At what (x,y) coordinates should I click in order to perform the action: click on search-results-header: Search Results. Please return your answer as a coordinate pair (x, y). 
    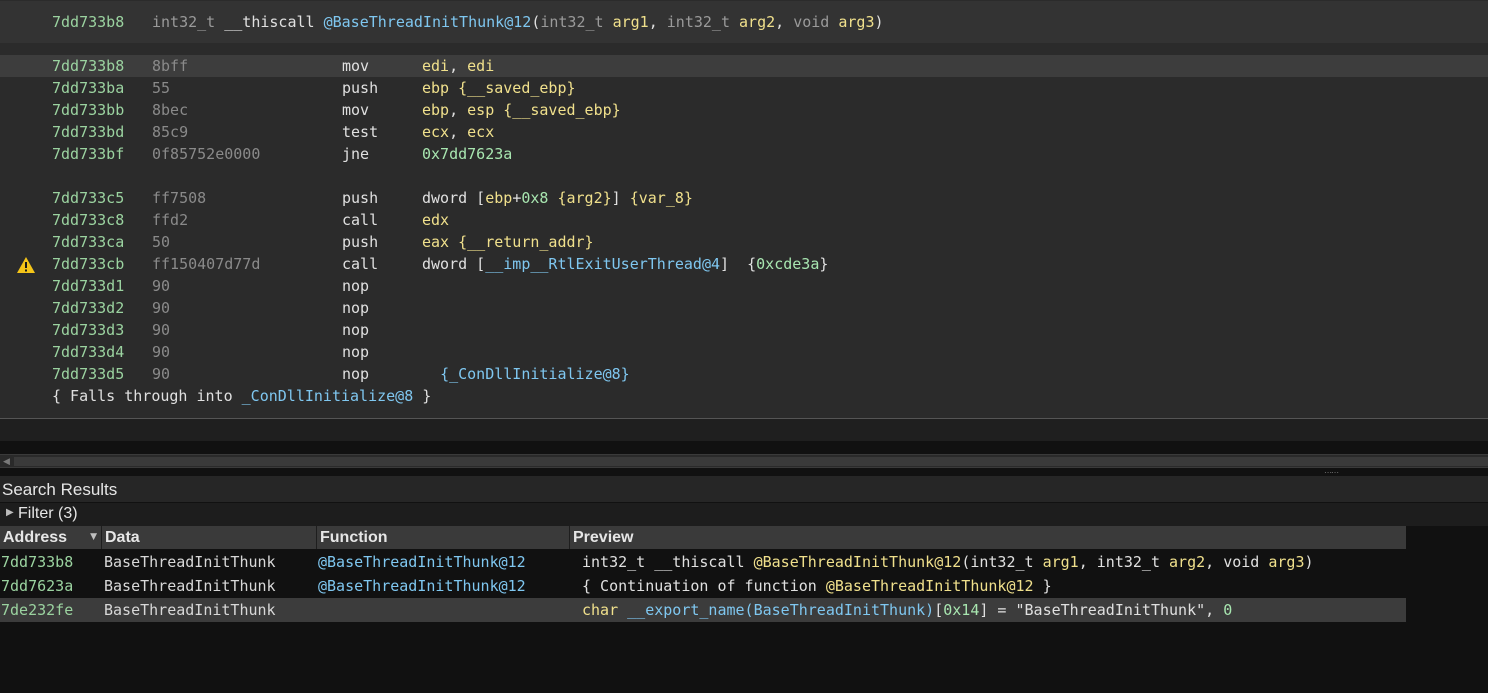
    Looking at the image, I should click on (744, 489).